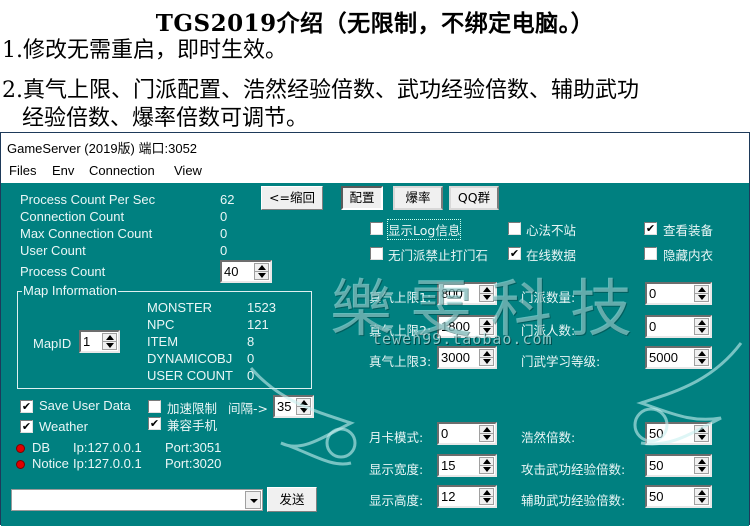  What do you see at coordinates (656, 465) in the screenshot?
I see `field-value: 50` at bounding box center [656, 465].